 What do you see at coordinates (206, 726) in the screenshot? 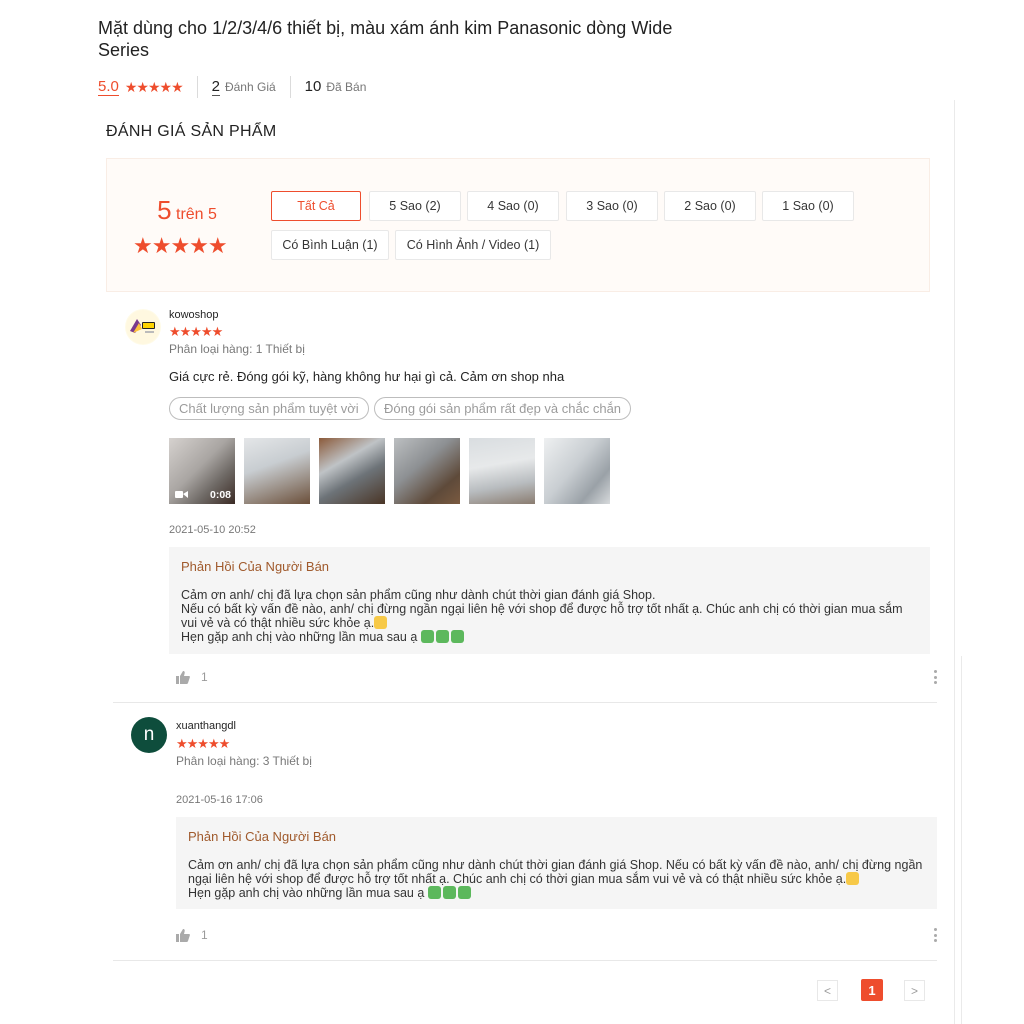
I see `review-username: xuanthangdl` at bounding box center [206, 726].